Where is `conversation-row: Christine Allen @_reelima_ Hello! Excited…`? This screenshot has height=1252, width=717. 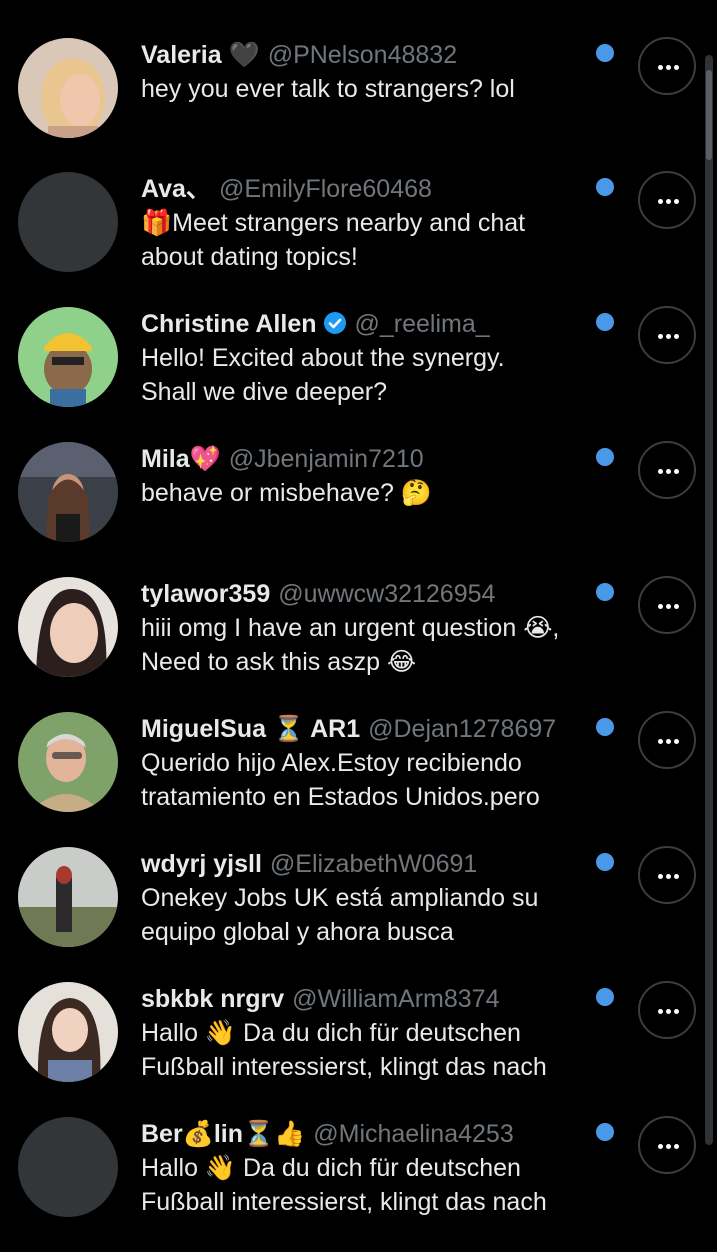
conversation-row: Christine Allen @_reelima_ Hello! Excited… is located at coordinates (358, 374).